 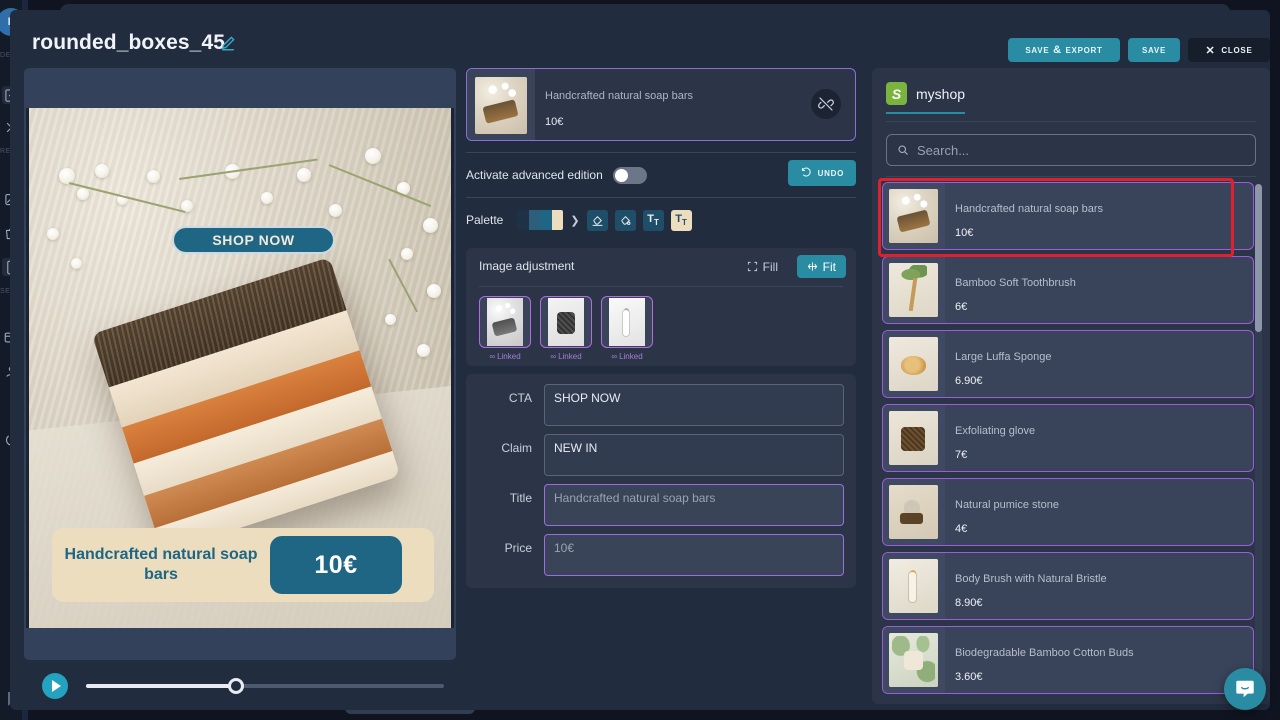 What do you see at coordinates (1258, 439) in the screenshot?
I see `product-list-scrollbar` at bounding box center [1258, 439].